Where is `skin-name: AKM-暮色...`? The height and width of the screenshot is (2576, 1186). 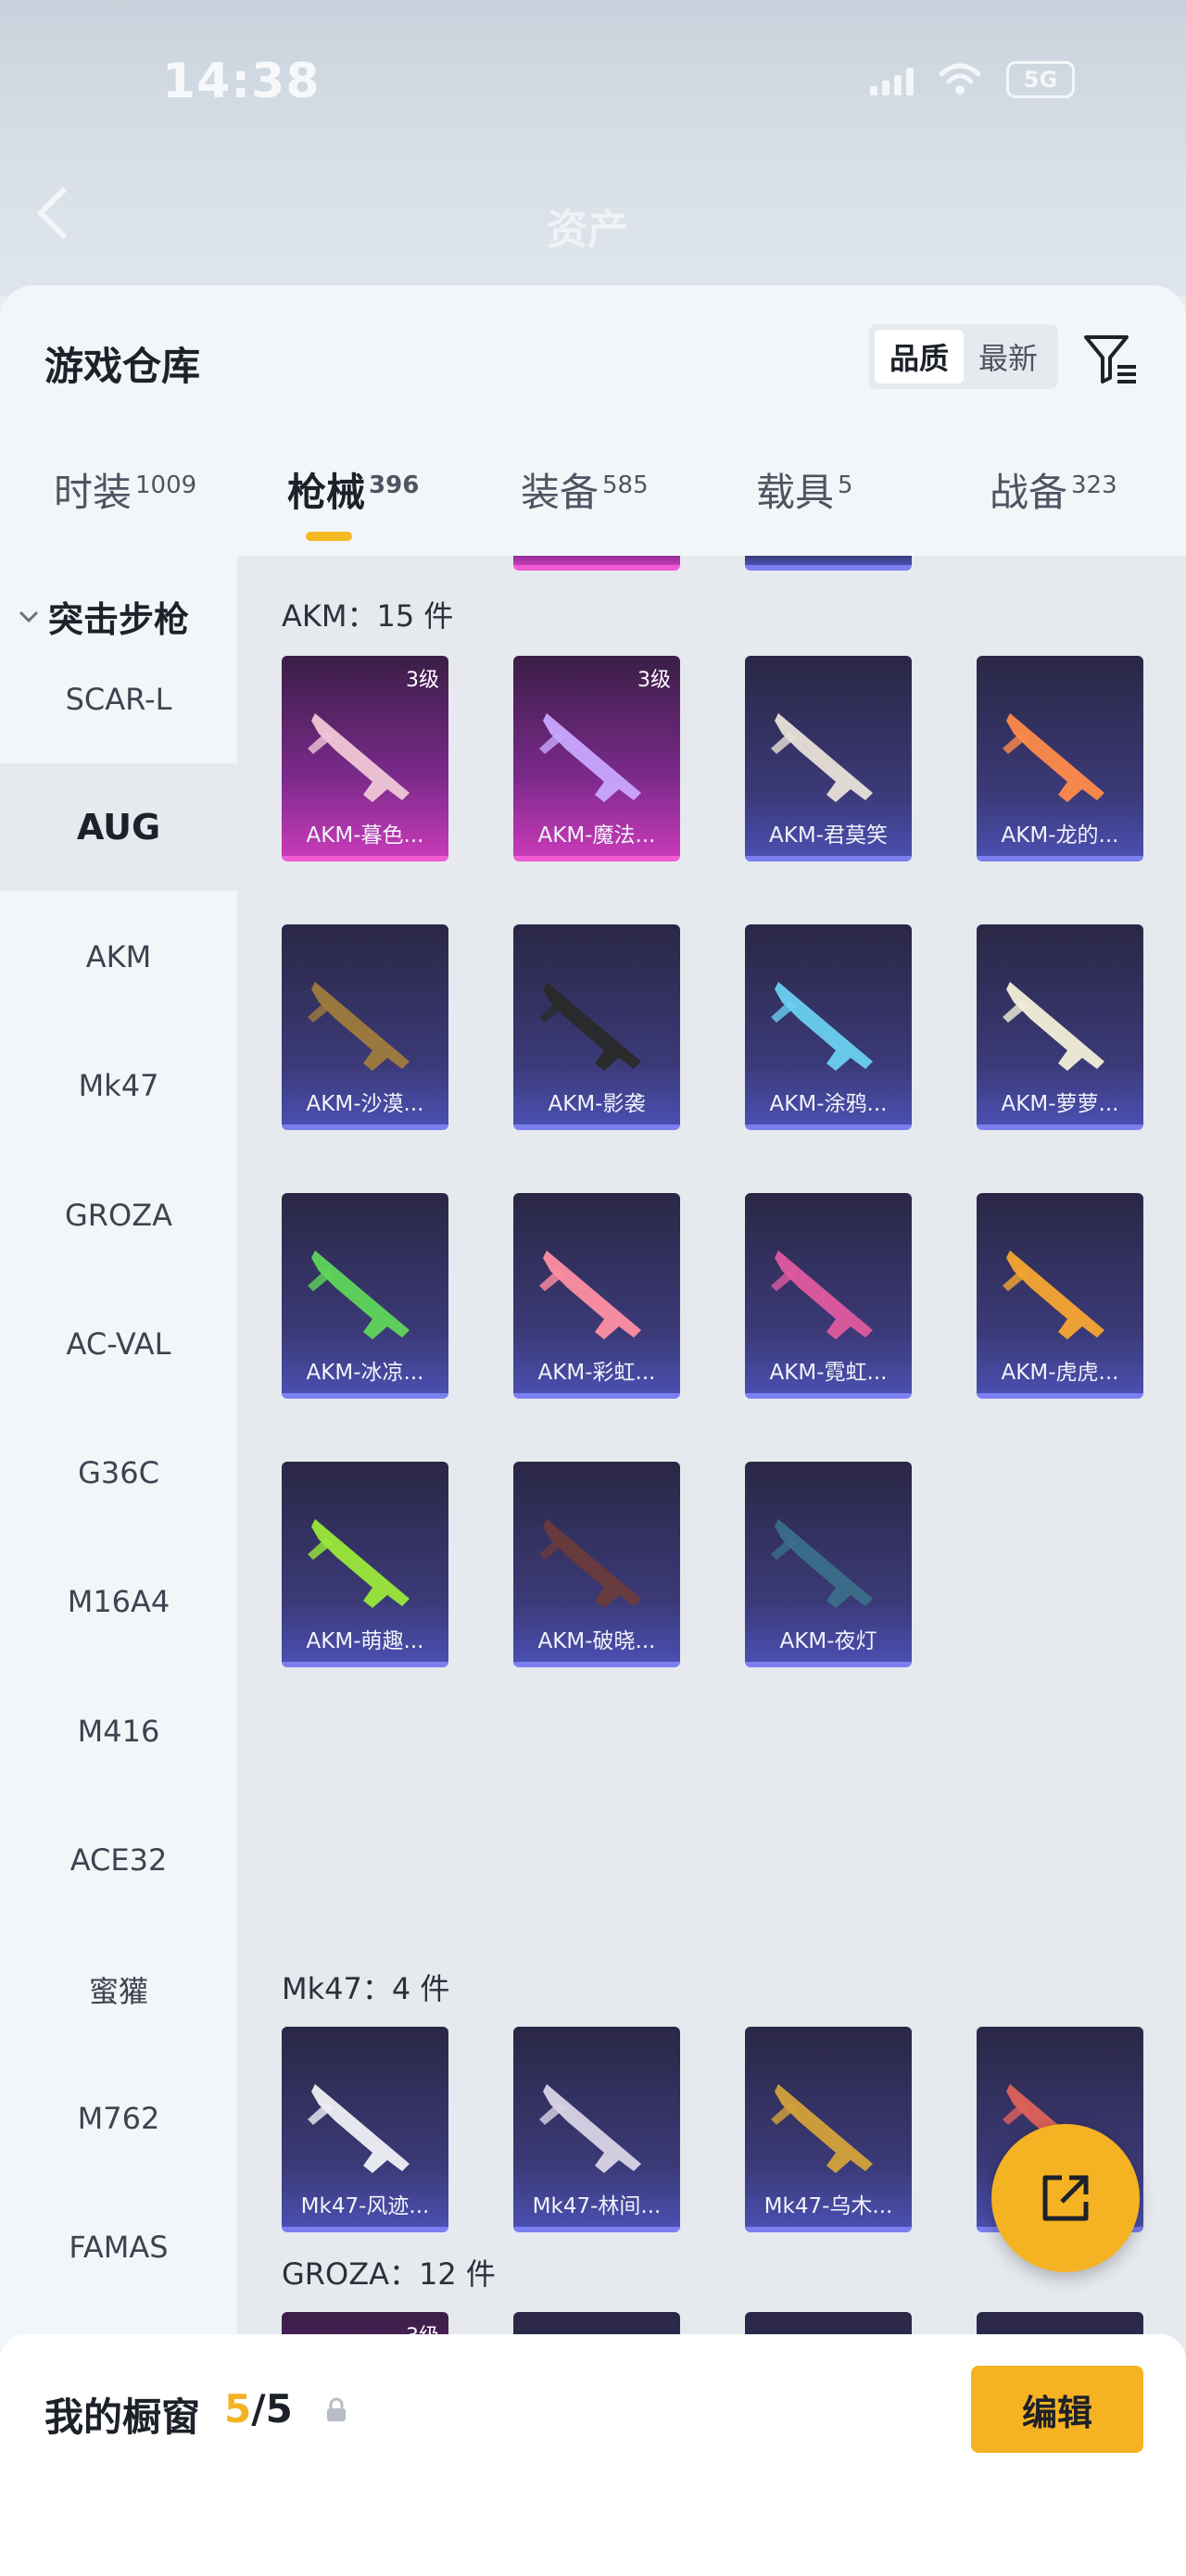 skin-name: AKM-暮色... is located at coordinates (365, 835).